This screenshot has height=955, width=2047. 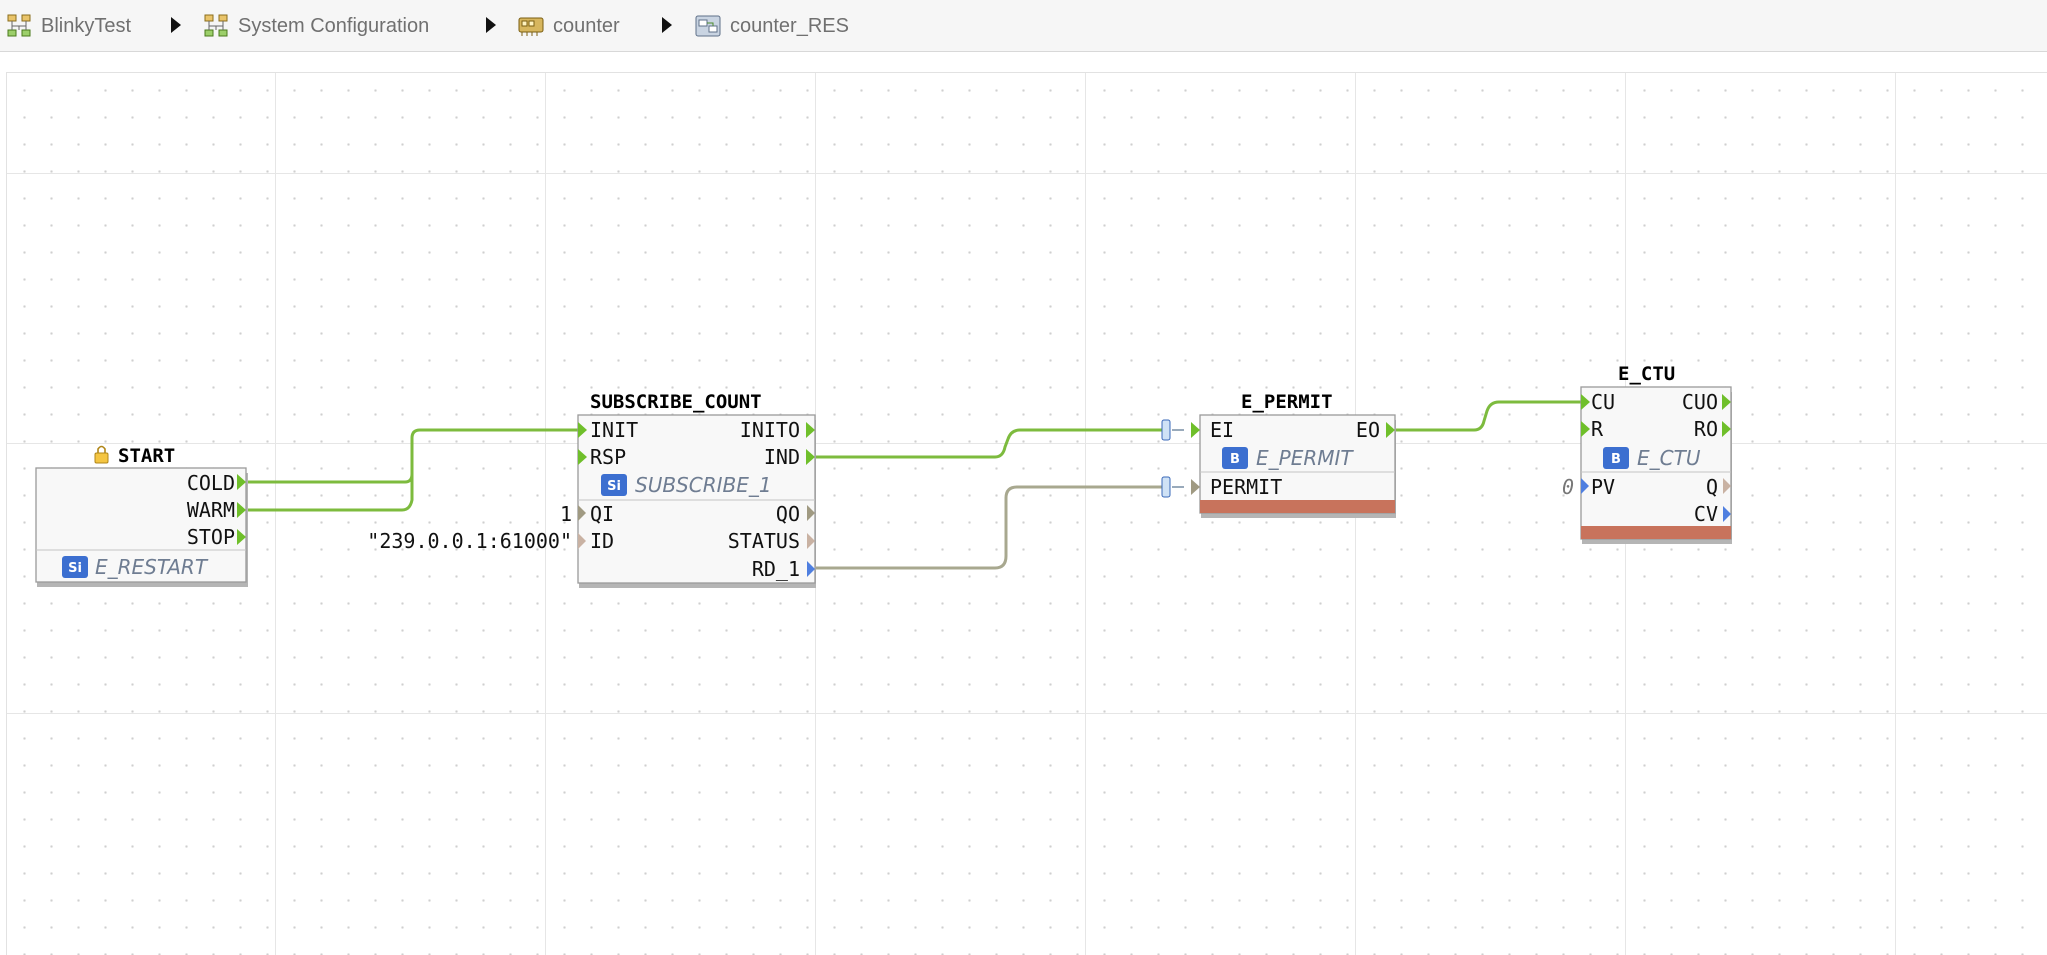 What do you see at coordinates (991, 527) in the screenshot?
I see `connection-rd1-to-permit` at bounding box center [991, 527].